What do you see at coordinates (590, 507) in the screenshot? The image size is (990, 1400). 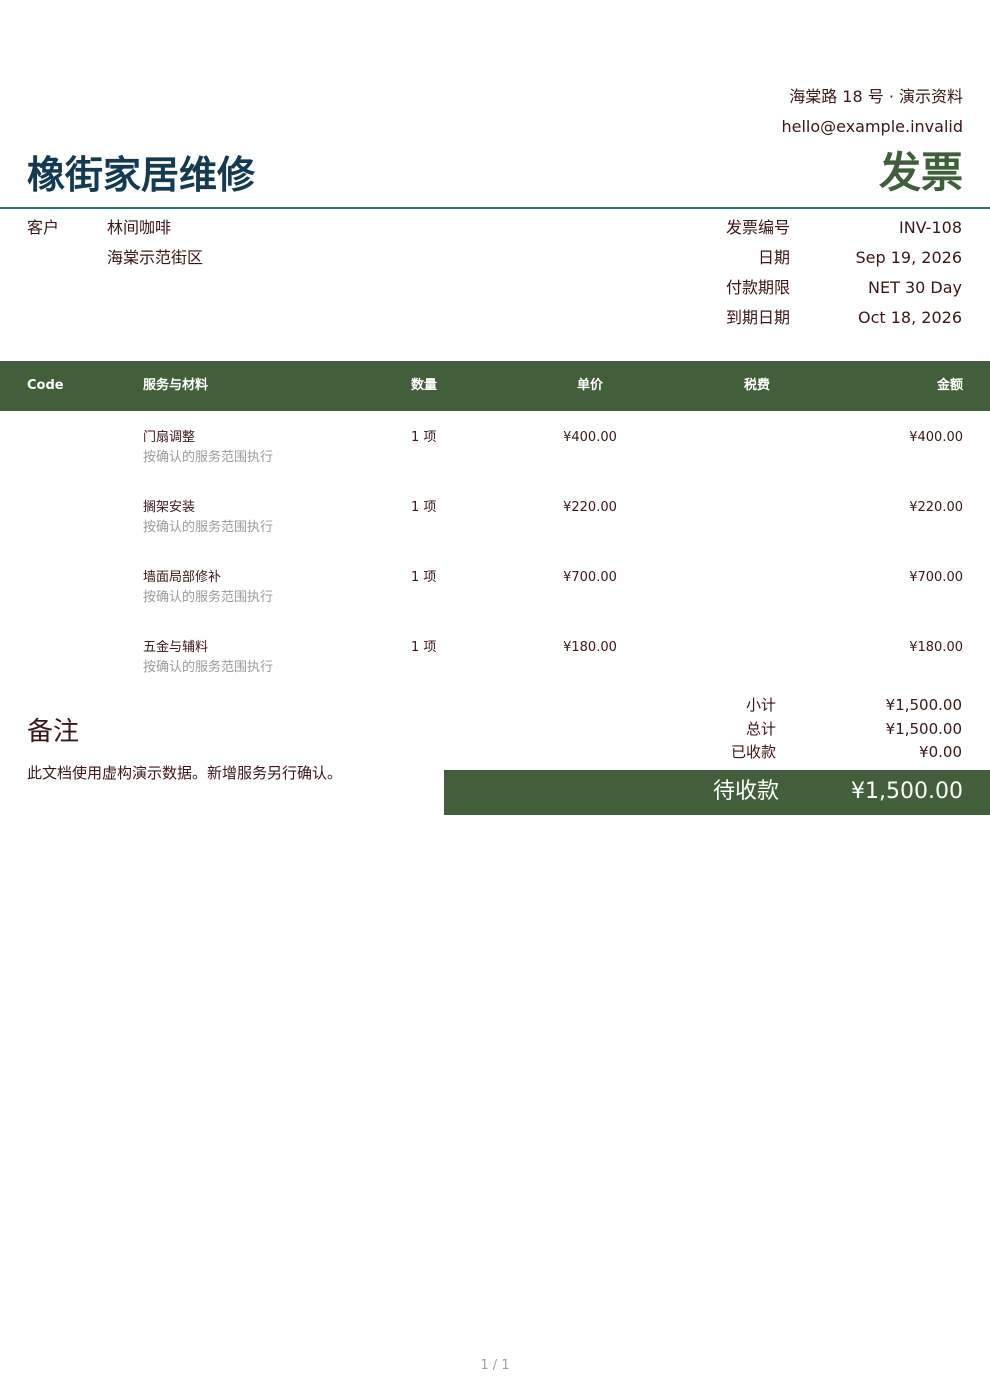 I see `item-unit-price: ¥220.00` at bounding box center [590, 507].